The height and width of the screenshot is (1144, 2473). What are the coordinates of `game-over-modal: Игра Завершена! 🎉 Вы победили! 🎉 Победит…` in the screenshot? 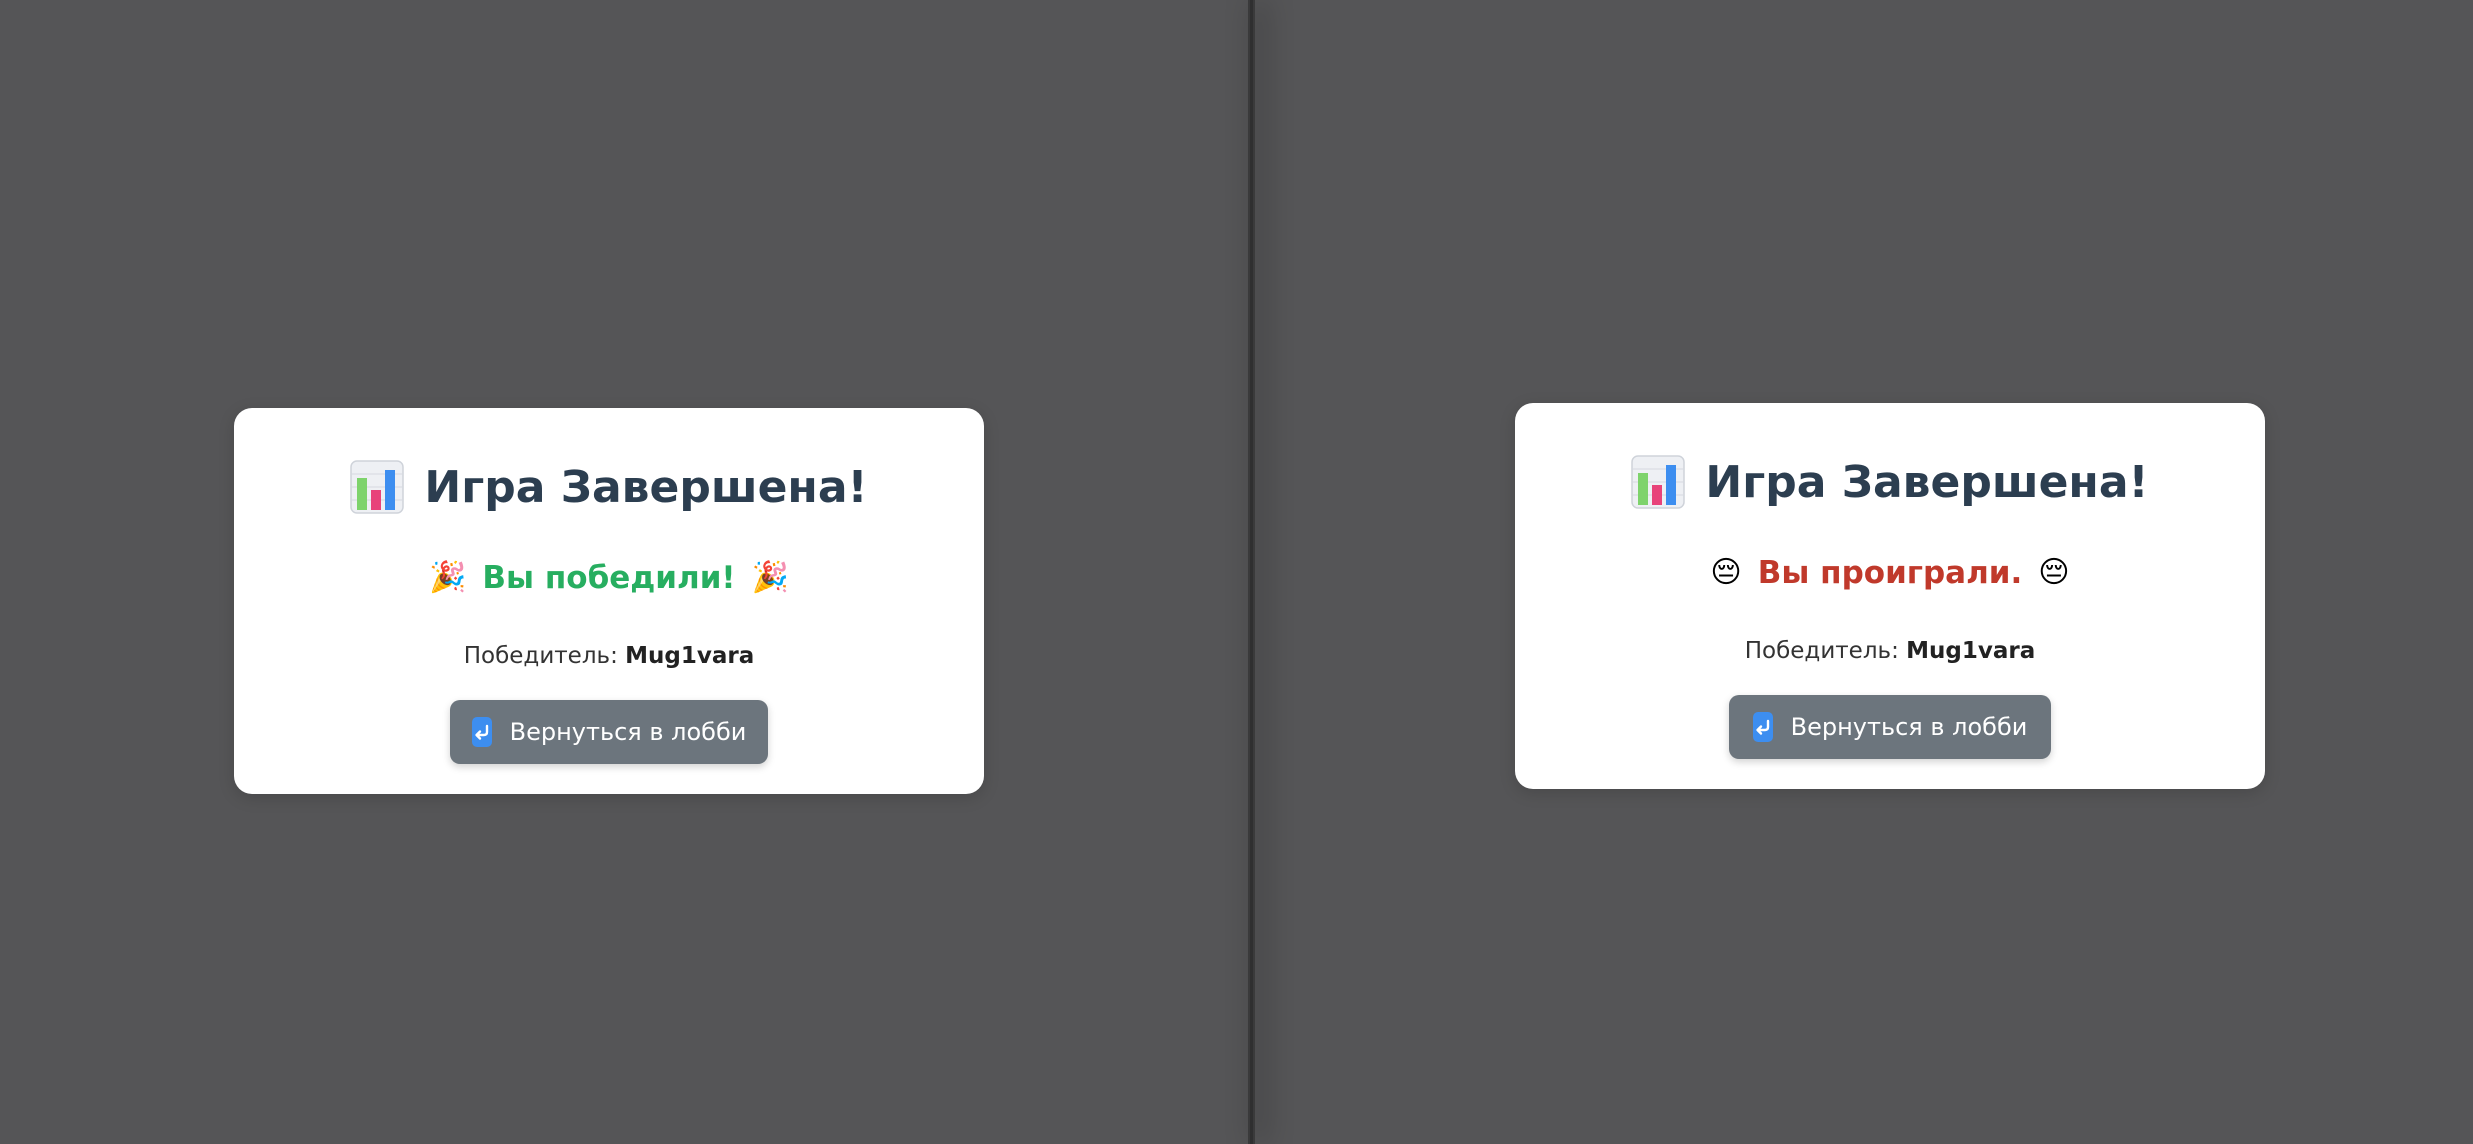 It's located at (609, 601).